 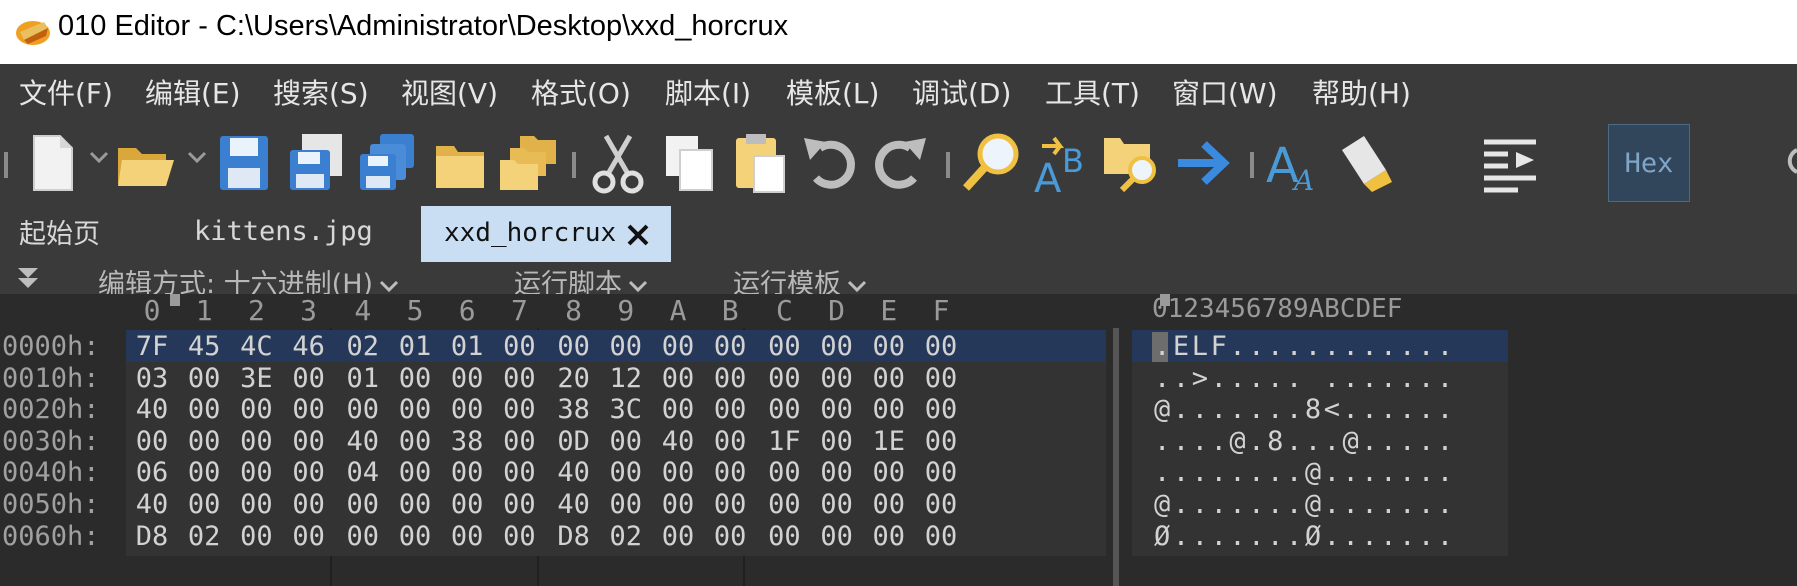 I want to click on undo-icon, so click(x=830, y=163).